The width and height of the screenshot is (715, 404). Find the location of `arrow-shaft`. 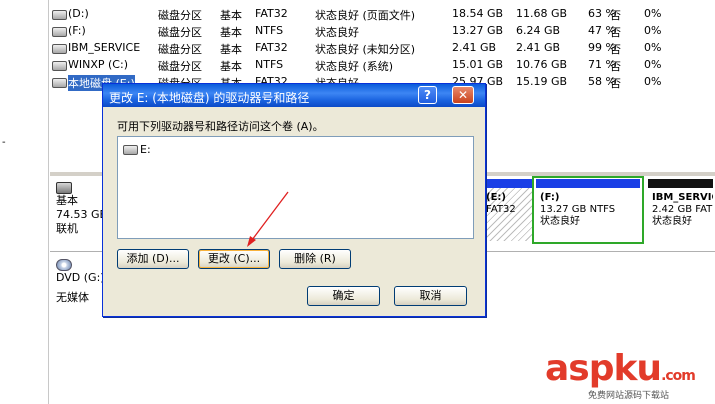

arrow-shaft is located at coordinates (270, 216).